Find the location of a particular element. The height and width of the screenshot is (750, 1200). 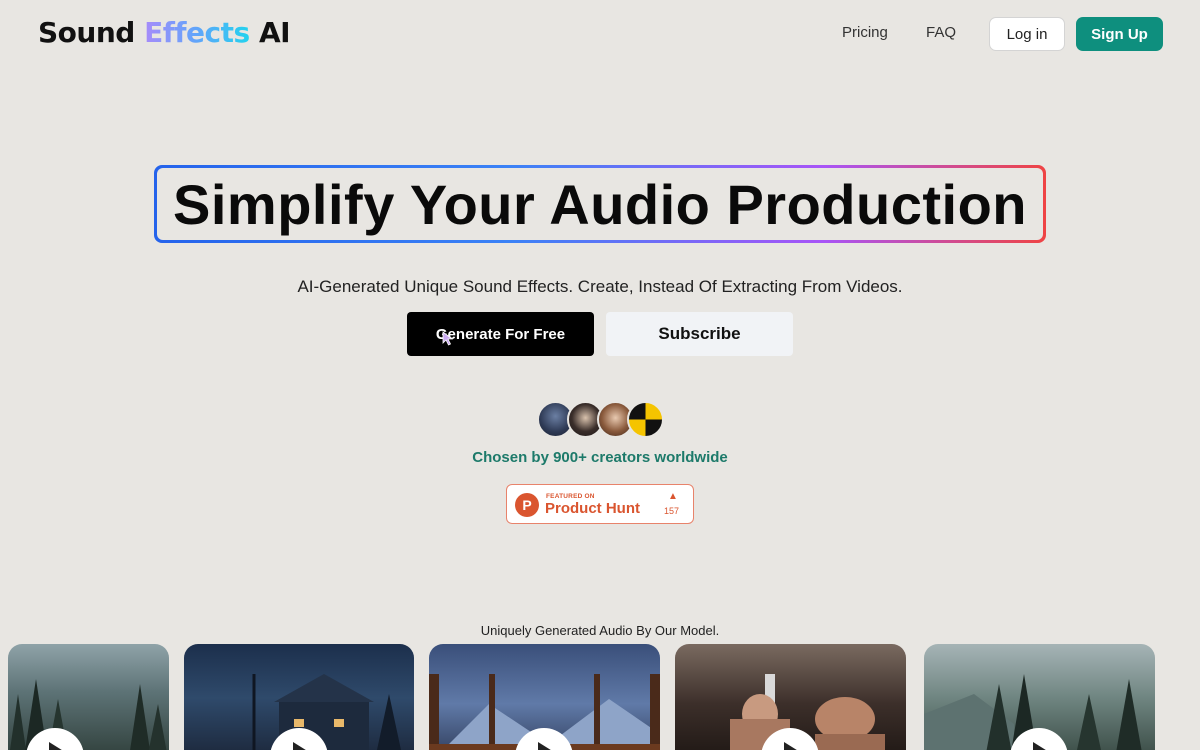

audio-card-forest-lake is located at coordinates (1039, 697).